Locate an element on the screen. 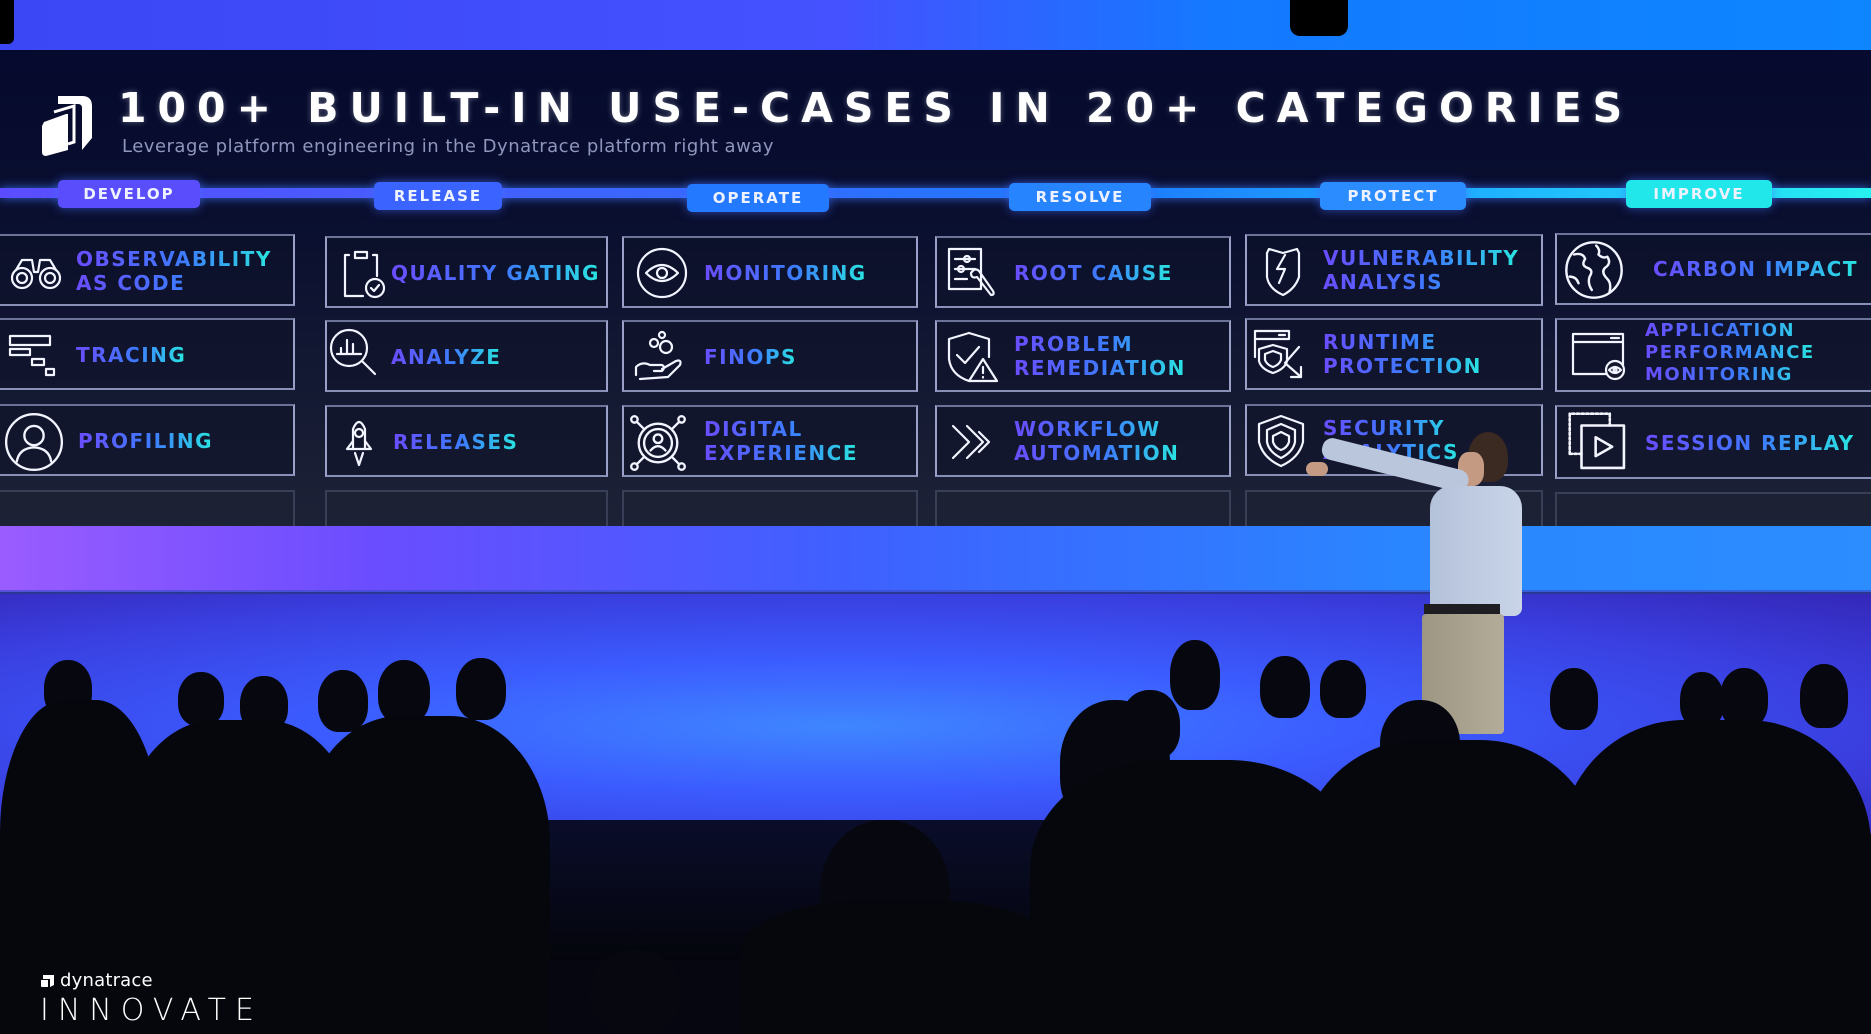 This screenshot has width=1871, height=1034. use-case-card: PROFILING is located at coordinates (147, 440).